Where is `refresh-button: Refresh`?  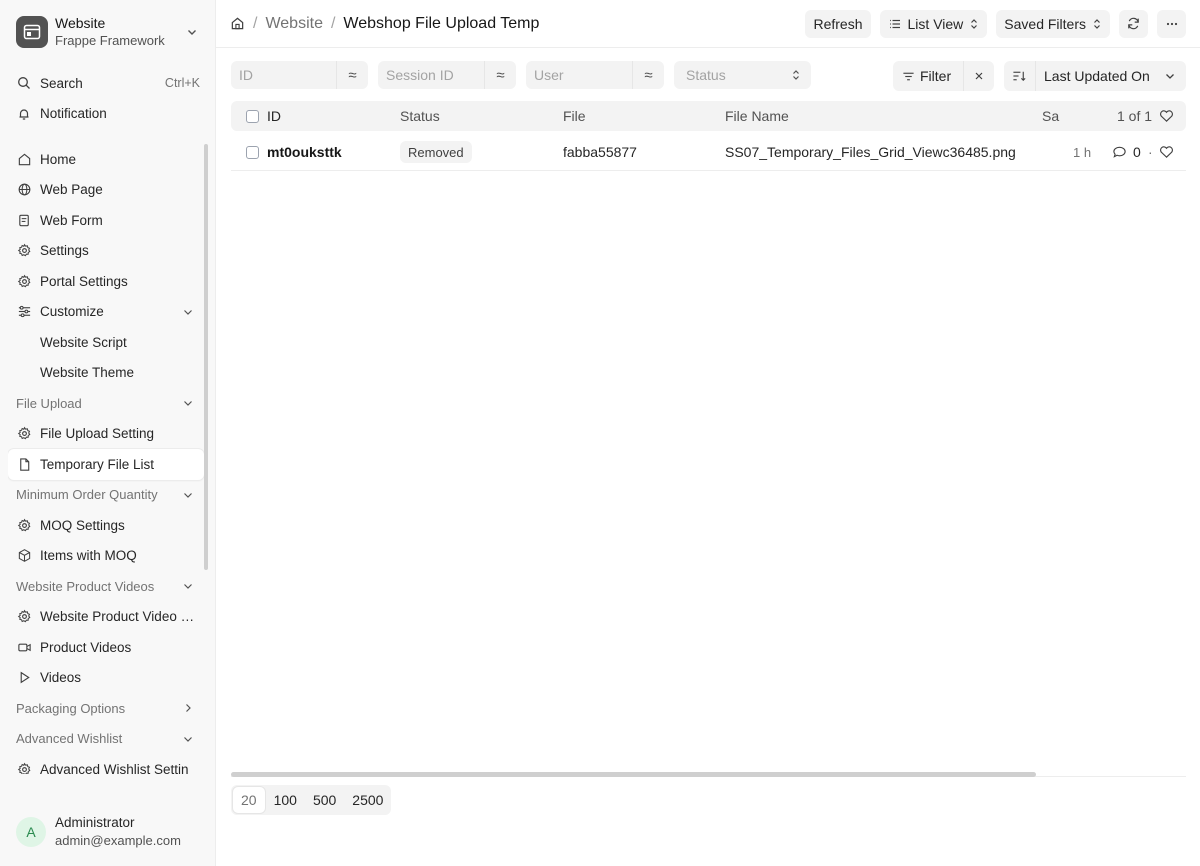 refresh-button: Refresh is located at coordinates (838, 23).